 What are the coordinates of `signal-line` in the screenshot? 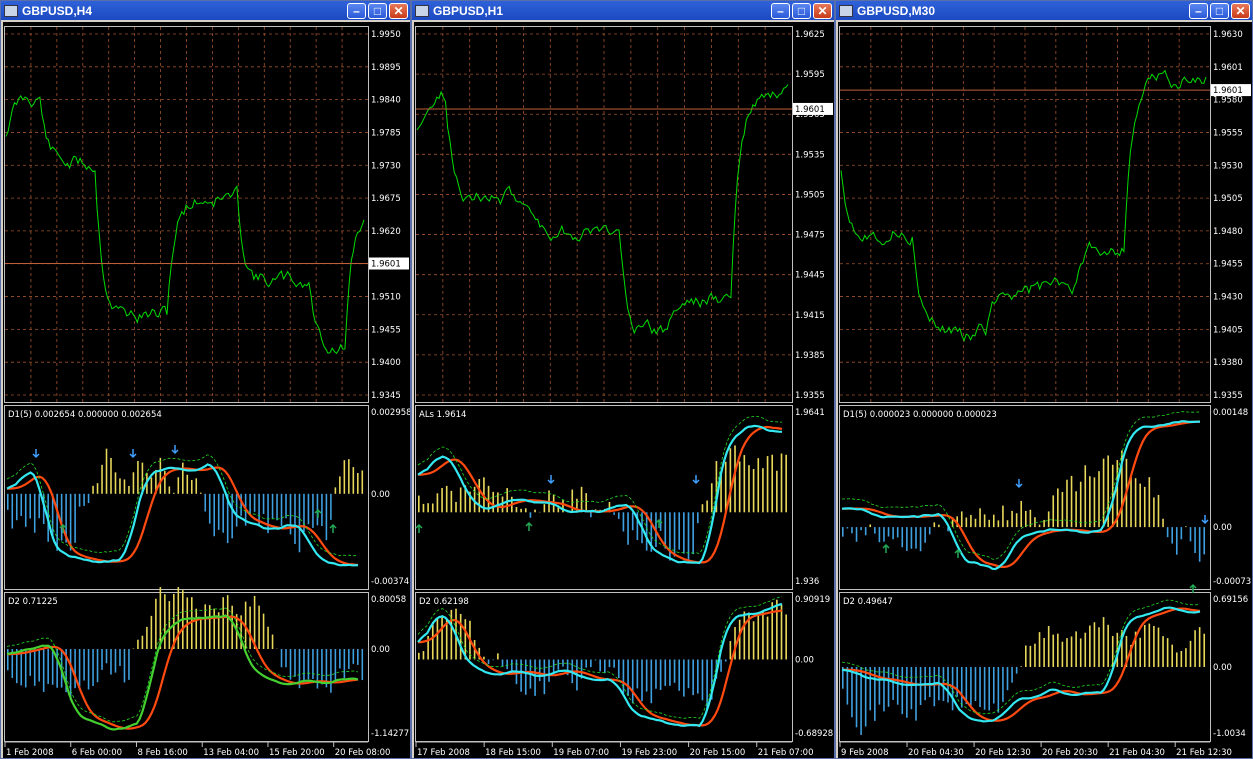 It's located at (600, 484).